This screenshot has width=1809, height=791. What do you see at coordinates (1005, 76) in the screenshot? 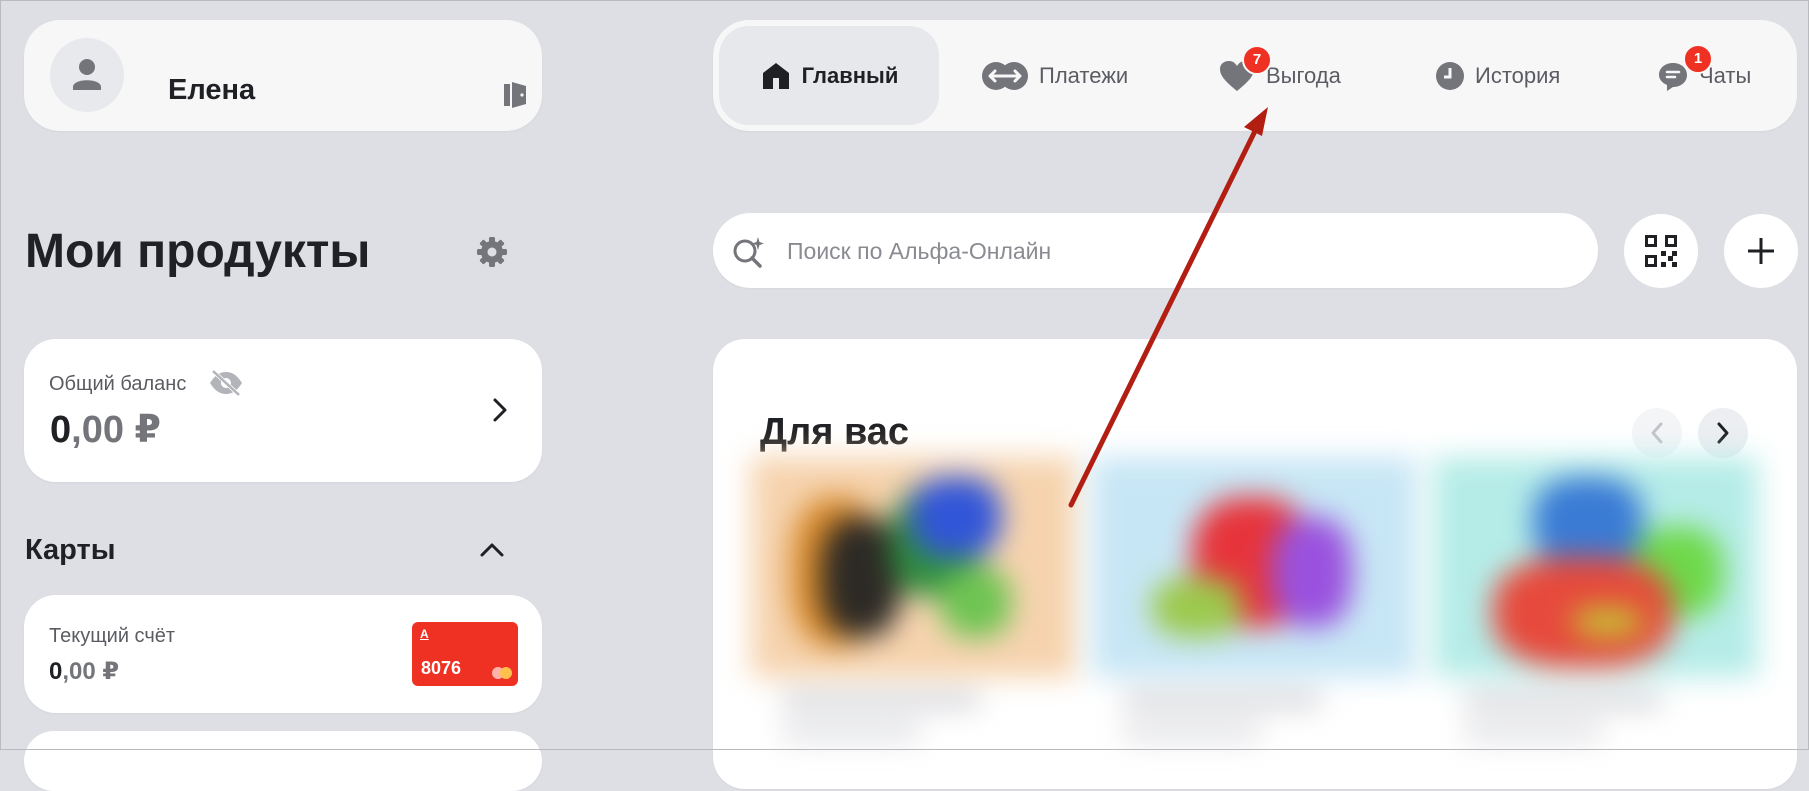
I see `transfer-icon` at bounding box center [1005, 76].